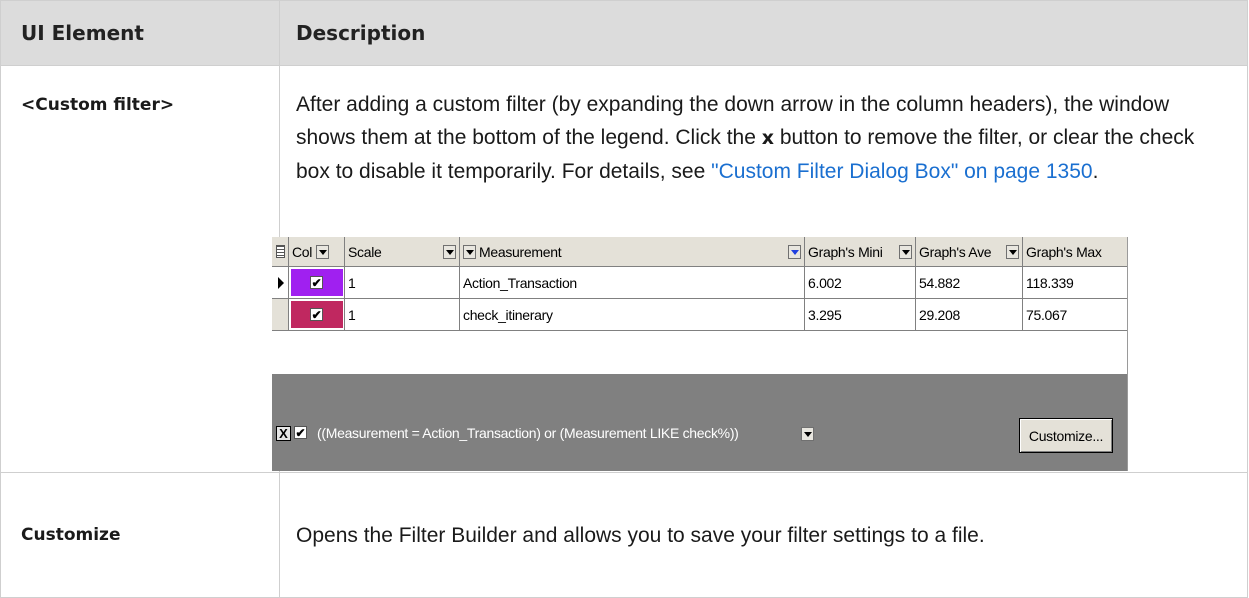  What do you see at coordinates (469, 251) in the screenshot?
I see `measurement-dropdown-left-icon` at bounding box center [469, 251].